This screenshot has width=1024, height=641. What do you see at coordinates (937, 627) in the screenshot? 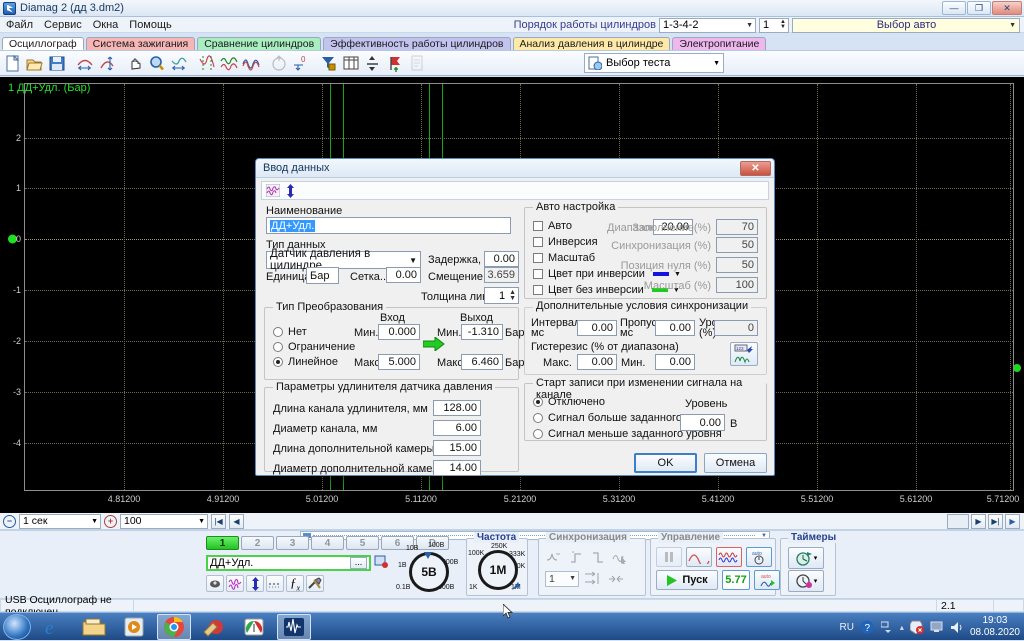
I see `monitor-icon` at bounding box center [937, 627].